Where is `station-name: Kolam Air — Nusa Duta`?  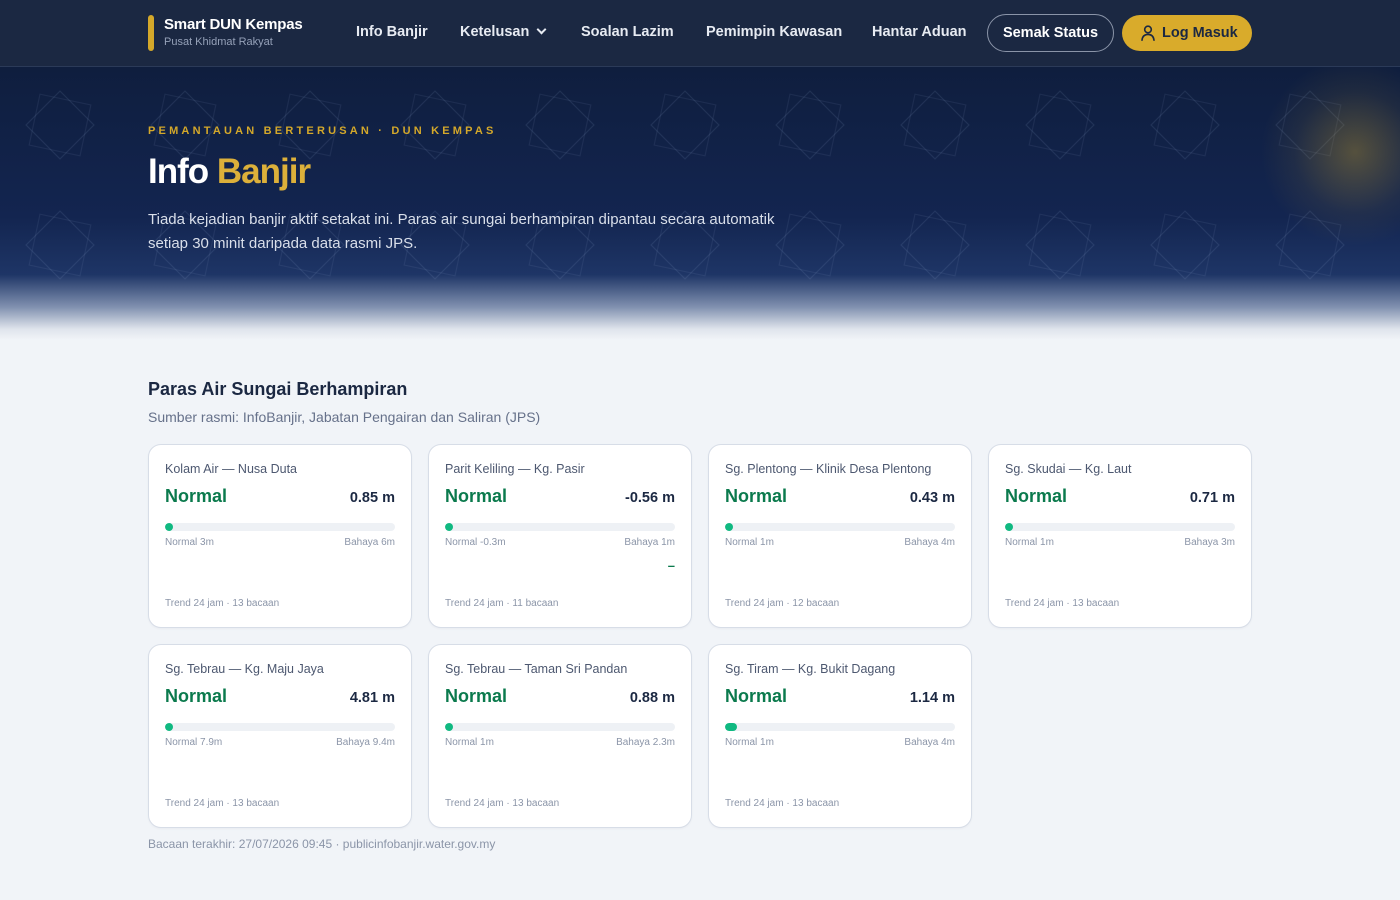
station-name: Kolam Air — Nusa Duta is located at coordinates (231, 469).